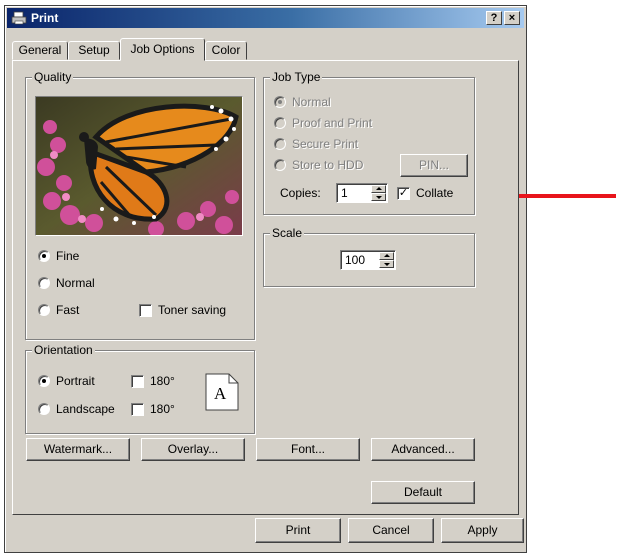  I want to click on job-proof-radio: Proof and Print, so click(323, 123).